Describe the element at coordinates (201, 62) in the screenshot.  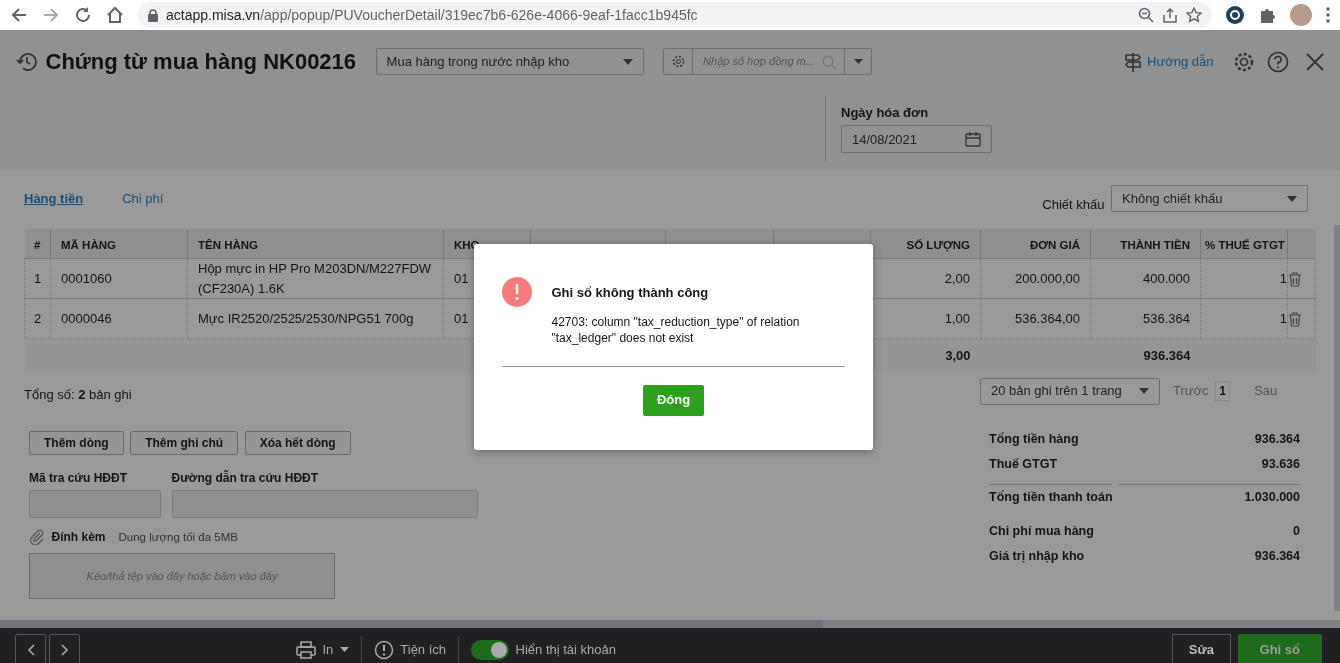
I see `page-title: Chứng từ mua hàng NK00216` at that location.